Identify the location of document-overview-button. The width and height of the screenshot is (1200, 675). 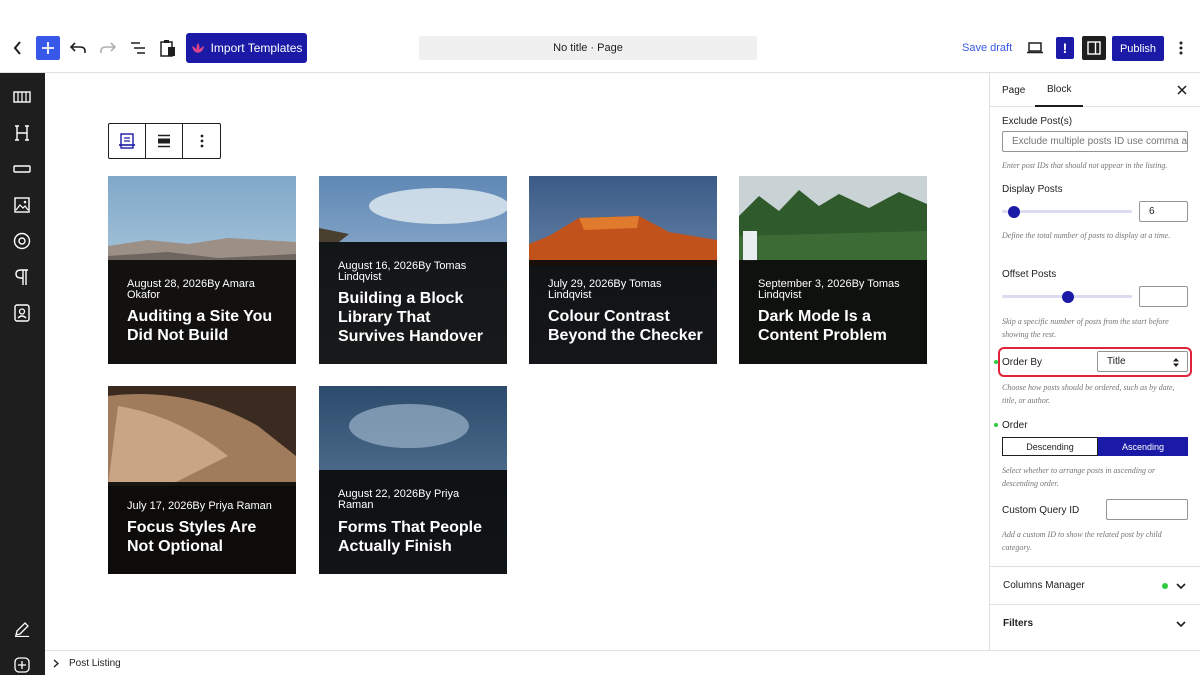
(138, 48).